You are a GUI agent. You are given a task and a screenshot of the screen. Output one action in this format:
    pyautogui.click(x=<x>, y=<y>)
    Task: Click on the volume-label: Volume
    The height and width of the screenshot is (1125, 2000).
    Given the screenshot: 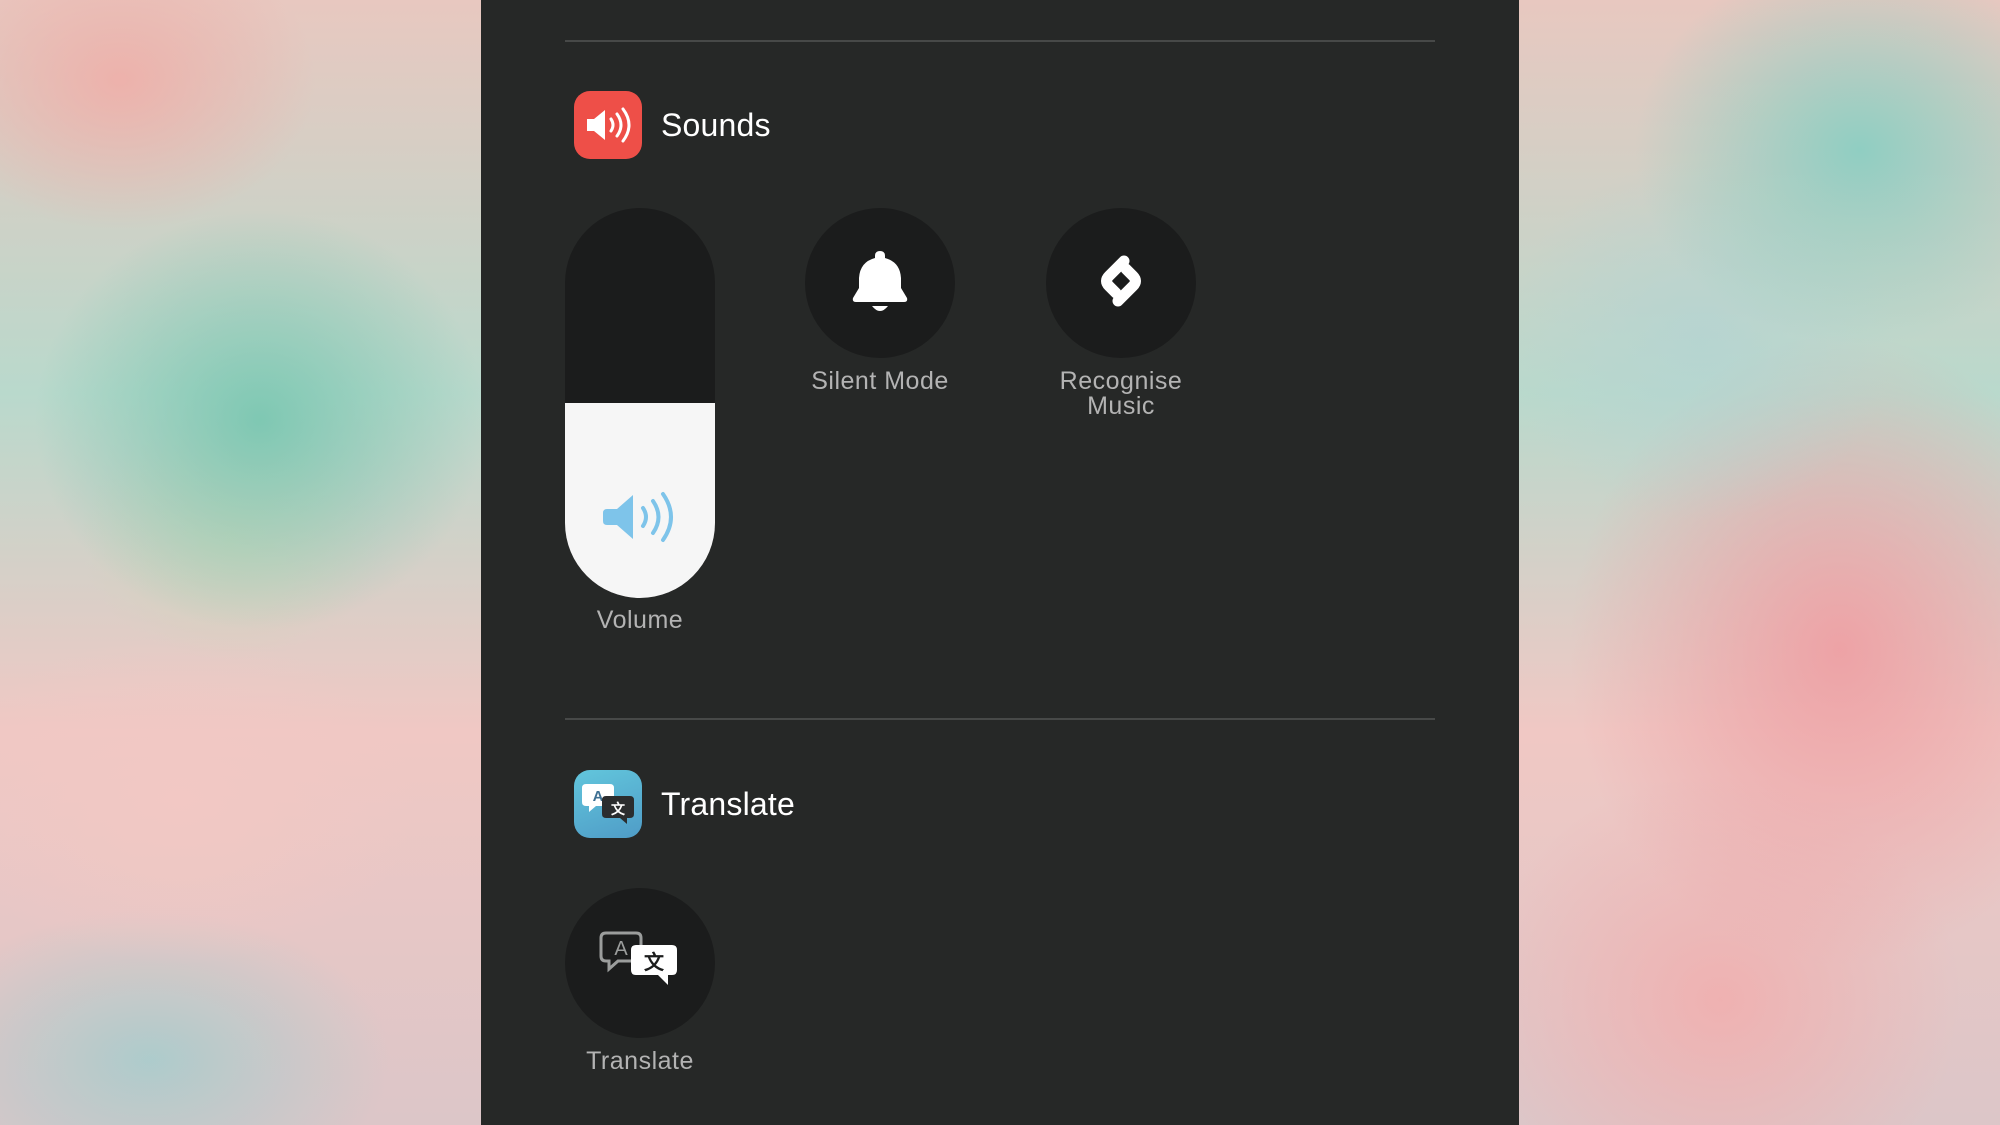 What is the action you would take?
    pyautogui.click(x=640, y=620)
    